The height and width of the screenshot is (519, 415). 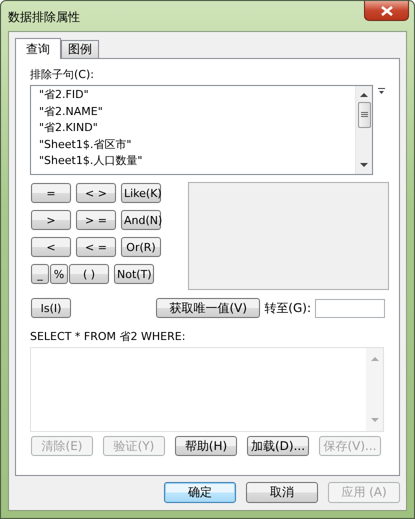 I want to click on operator-button: Not(T), so click(x=134, y=274).